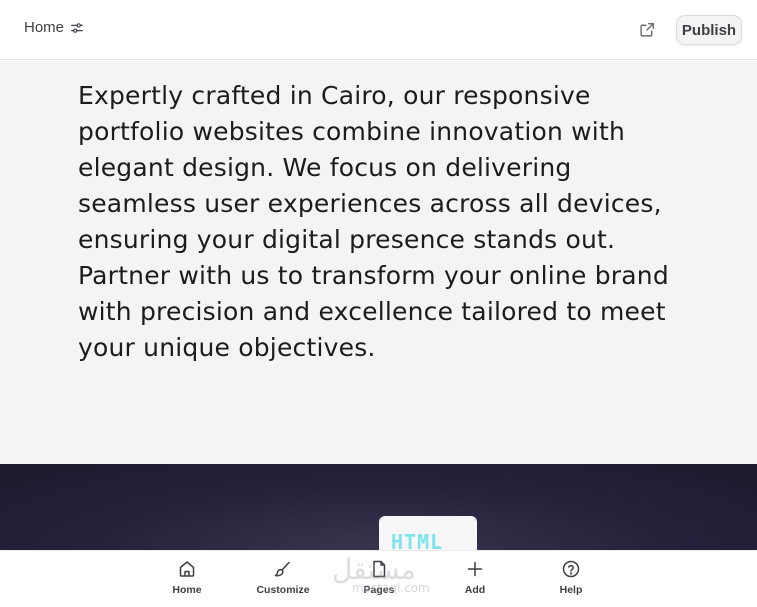  What do you see at coordinates (378, 509) in the screenshot?
I see `hero-section: HTML` at bounding box center [378, 509].